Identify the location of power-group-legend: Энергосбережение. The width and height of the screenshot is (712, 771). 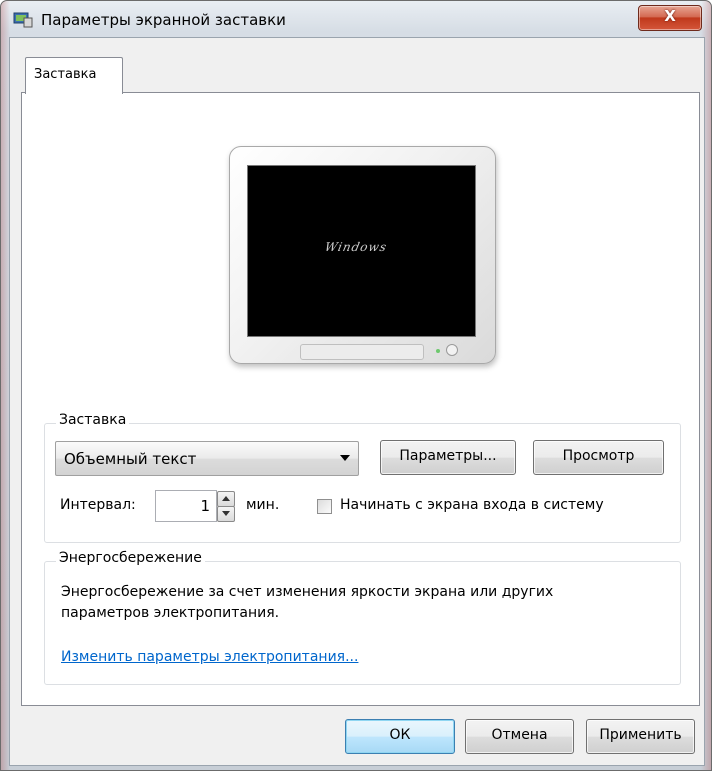
(130, 558).